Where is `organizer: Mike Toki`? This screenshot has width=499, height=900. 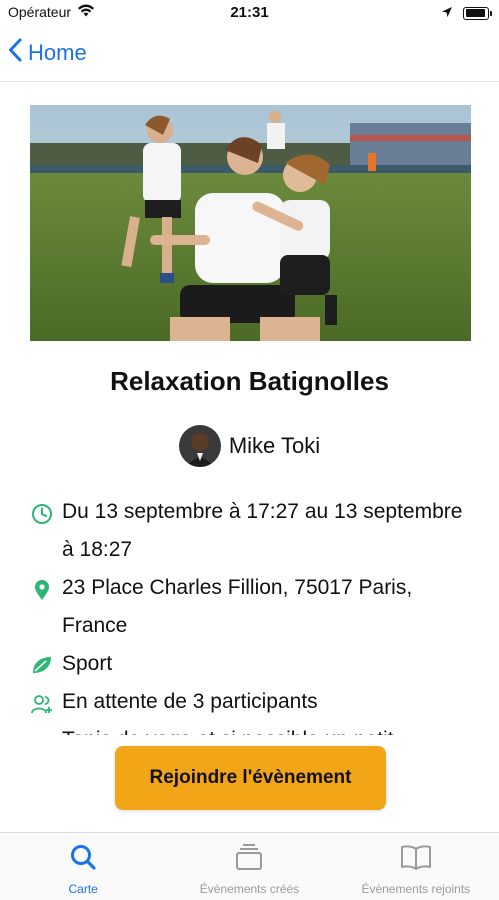 organizer: Mike Toki is located at coordinates (249, 446).